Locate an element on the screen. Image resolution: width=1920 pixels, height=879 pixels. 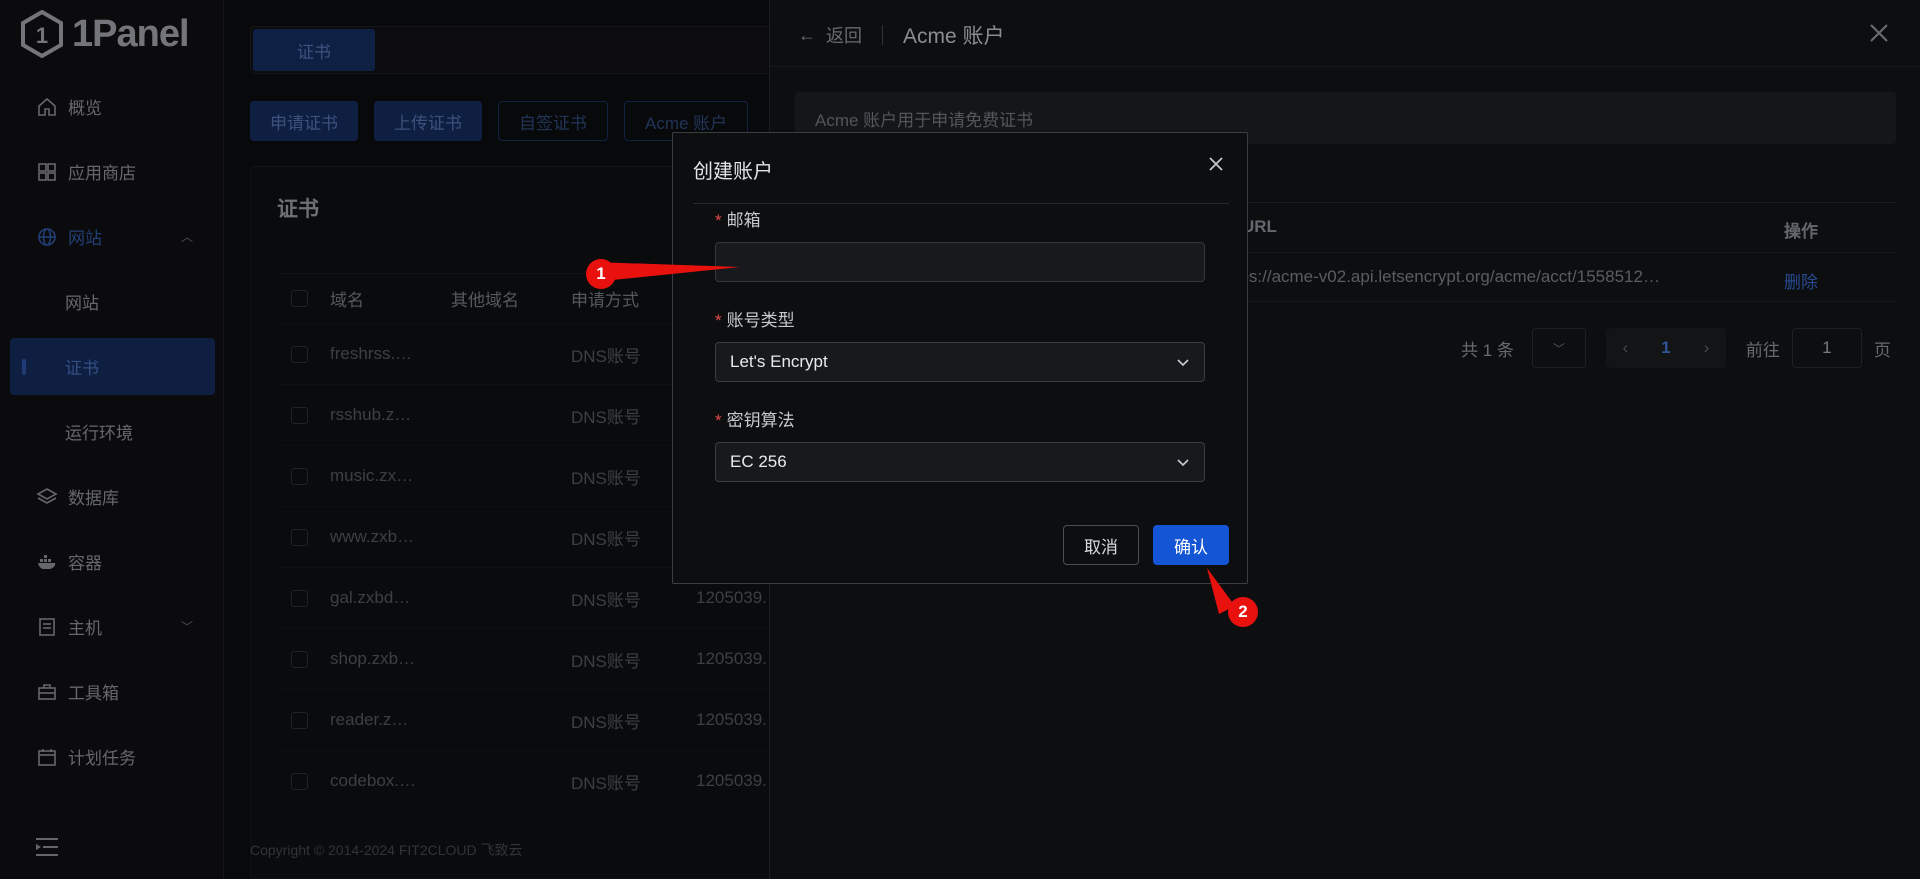
account-type-select: Let's Encrypt is located at coordinates (960, 362).